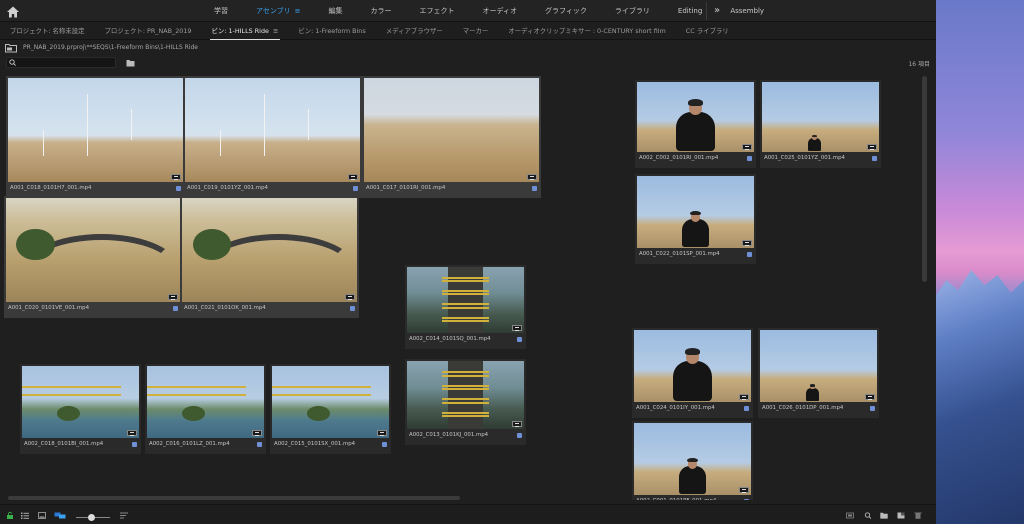  I want to click on find-icon, so click(868, 515).